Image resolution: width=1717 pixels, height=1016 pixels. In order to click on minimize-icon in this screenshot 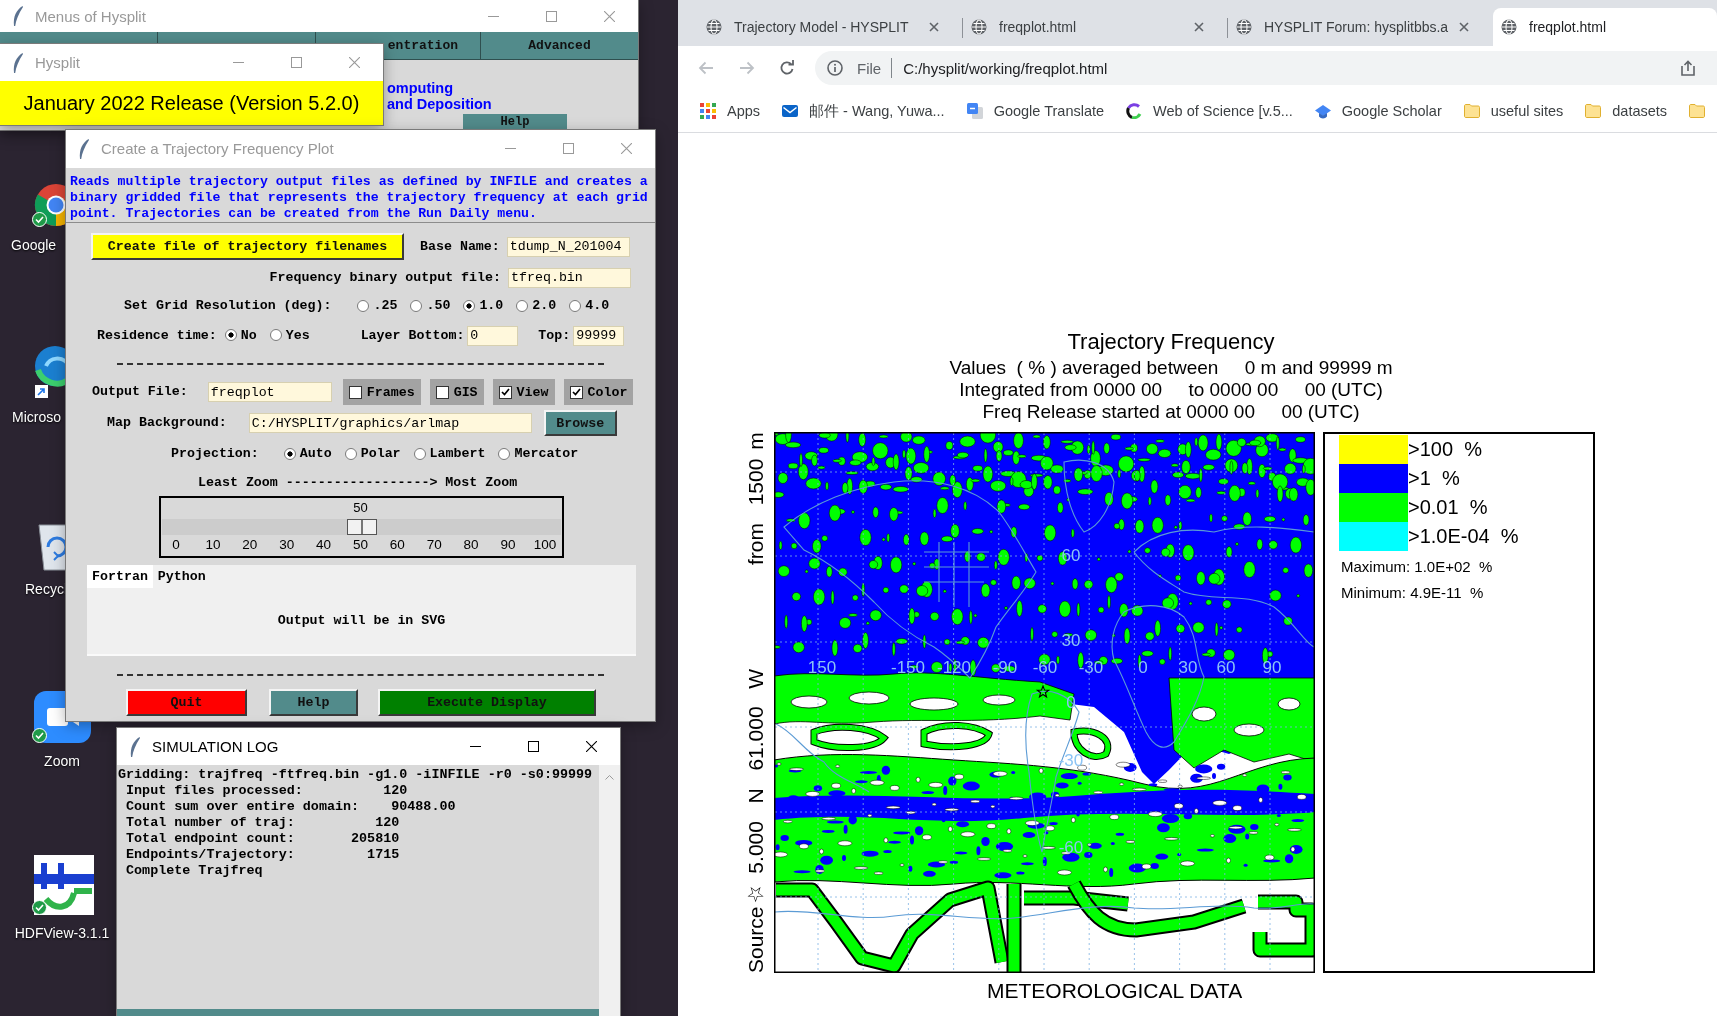, I will do `click(475, 746)`.